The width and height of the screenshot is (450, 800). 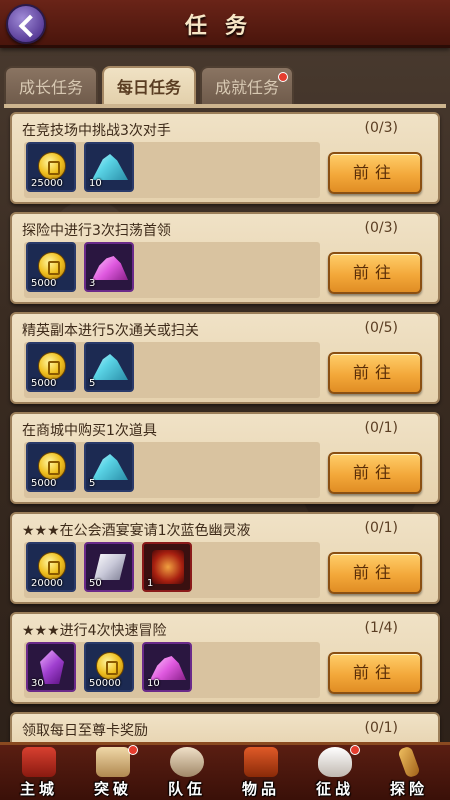 I want to click on page-title: 任务, so click(x=224, y=26).